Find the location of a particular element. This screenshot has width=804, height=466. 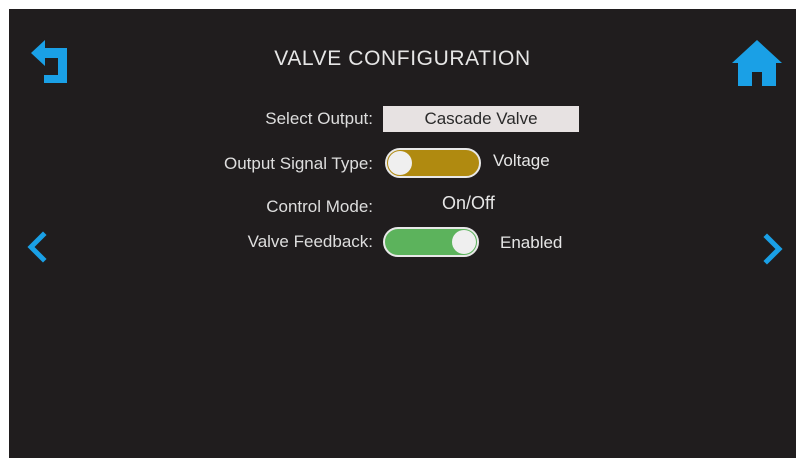

valve-feedback-label: Valve Feedback: is located at coordinates (310, 241).